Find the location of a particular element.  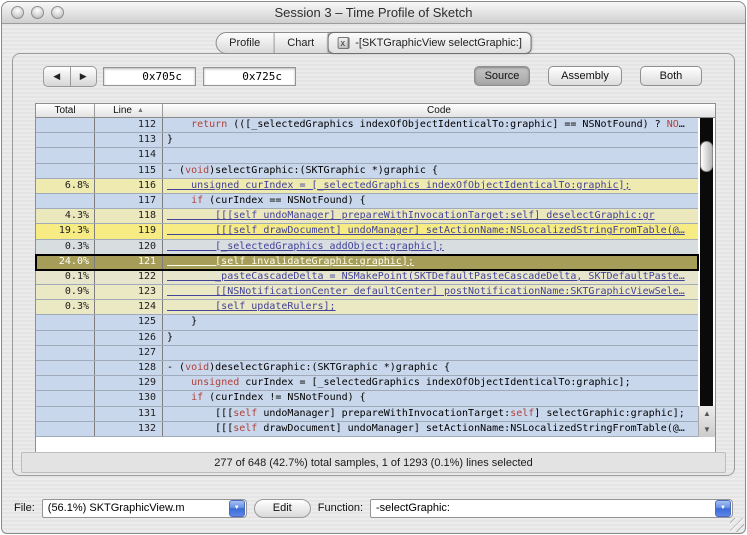

line-number-cell: 119 is located at coordinates (129, 231).